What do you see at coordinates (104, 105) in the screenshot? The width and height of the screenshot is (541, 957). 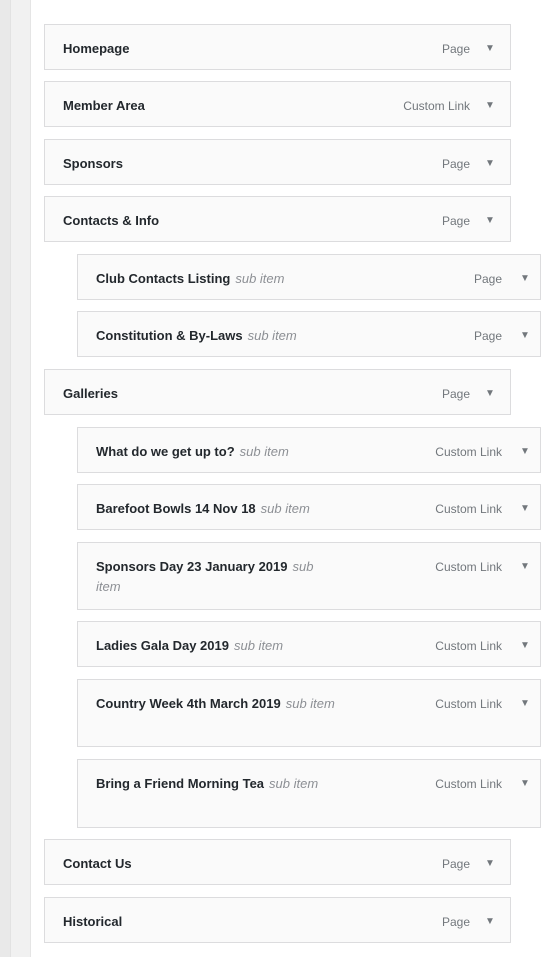 I see `menu-item-title: Member Area` at bounding box center [104, 105].